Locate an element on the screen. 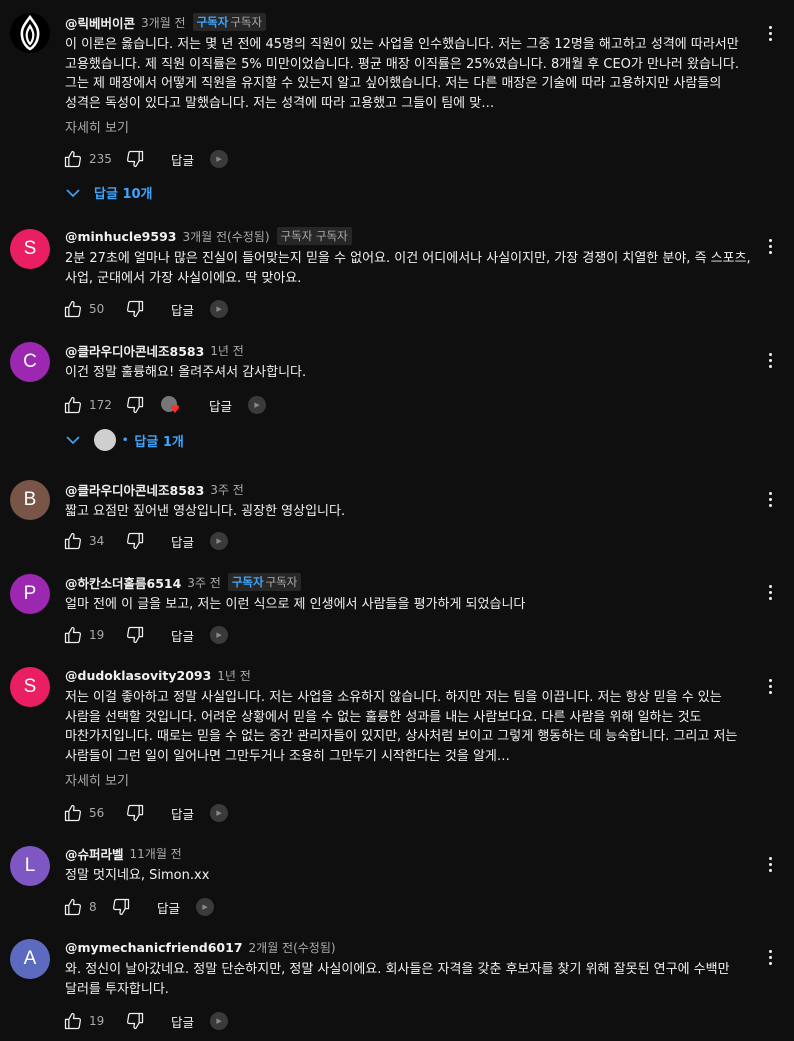 This screenshot has width=794, height=1041. comment-meta: @minhucle9593 3개월 전(수정됨) 구독자 구독자 is located at coordinates (409, 236).